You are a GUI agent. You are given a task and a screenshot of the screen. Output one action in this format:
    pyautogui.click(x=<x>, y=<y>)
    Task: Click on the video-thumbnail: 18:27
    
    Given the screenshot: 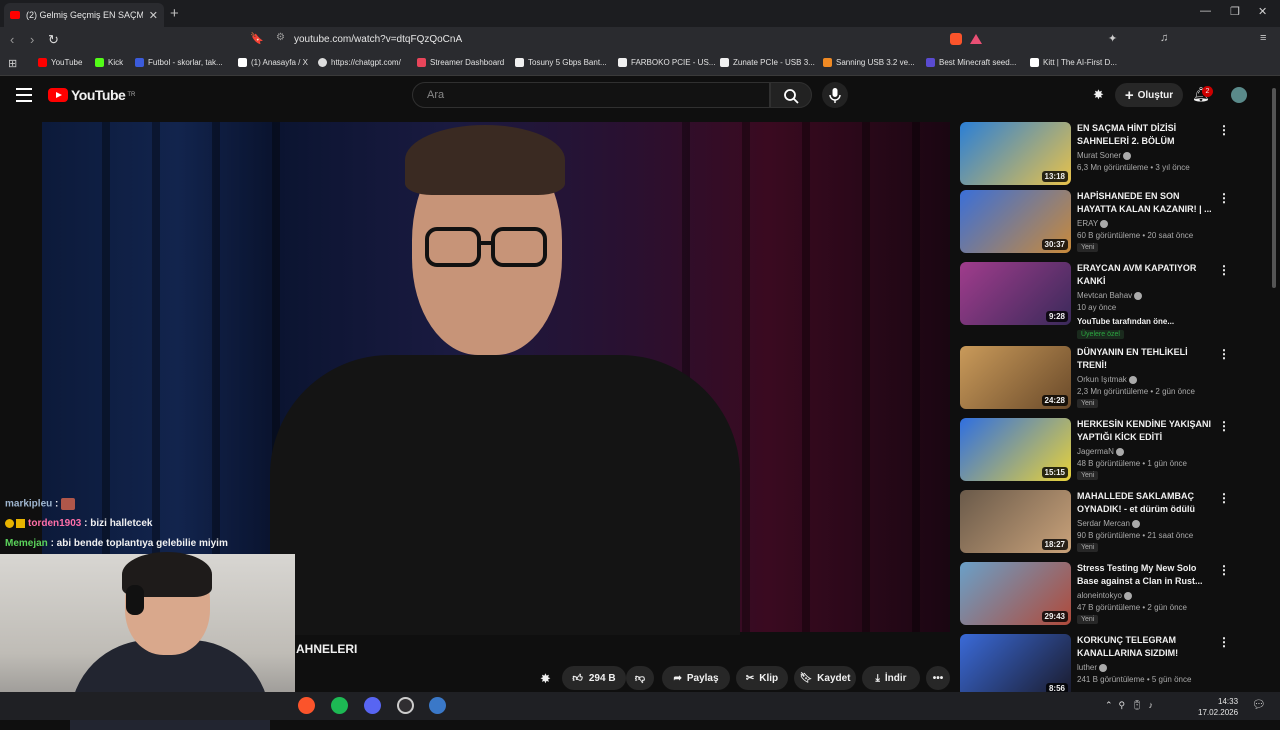 What is the action you would take?
    pyautogui.click(x=1015, y=521)
    